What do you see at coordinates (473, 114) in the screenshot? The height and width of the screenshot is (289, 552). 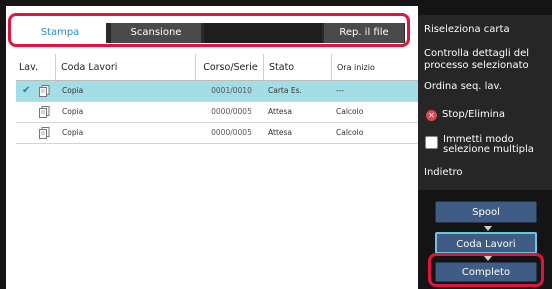 I see `menu-item-stop-label: Stop/Elimina` at bounding box center [473, 114].